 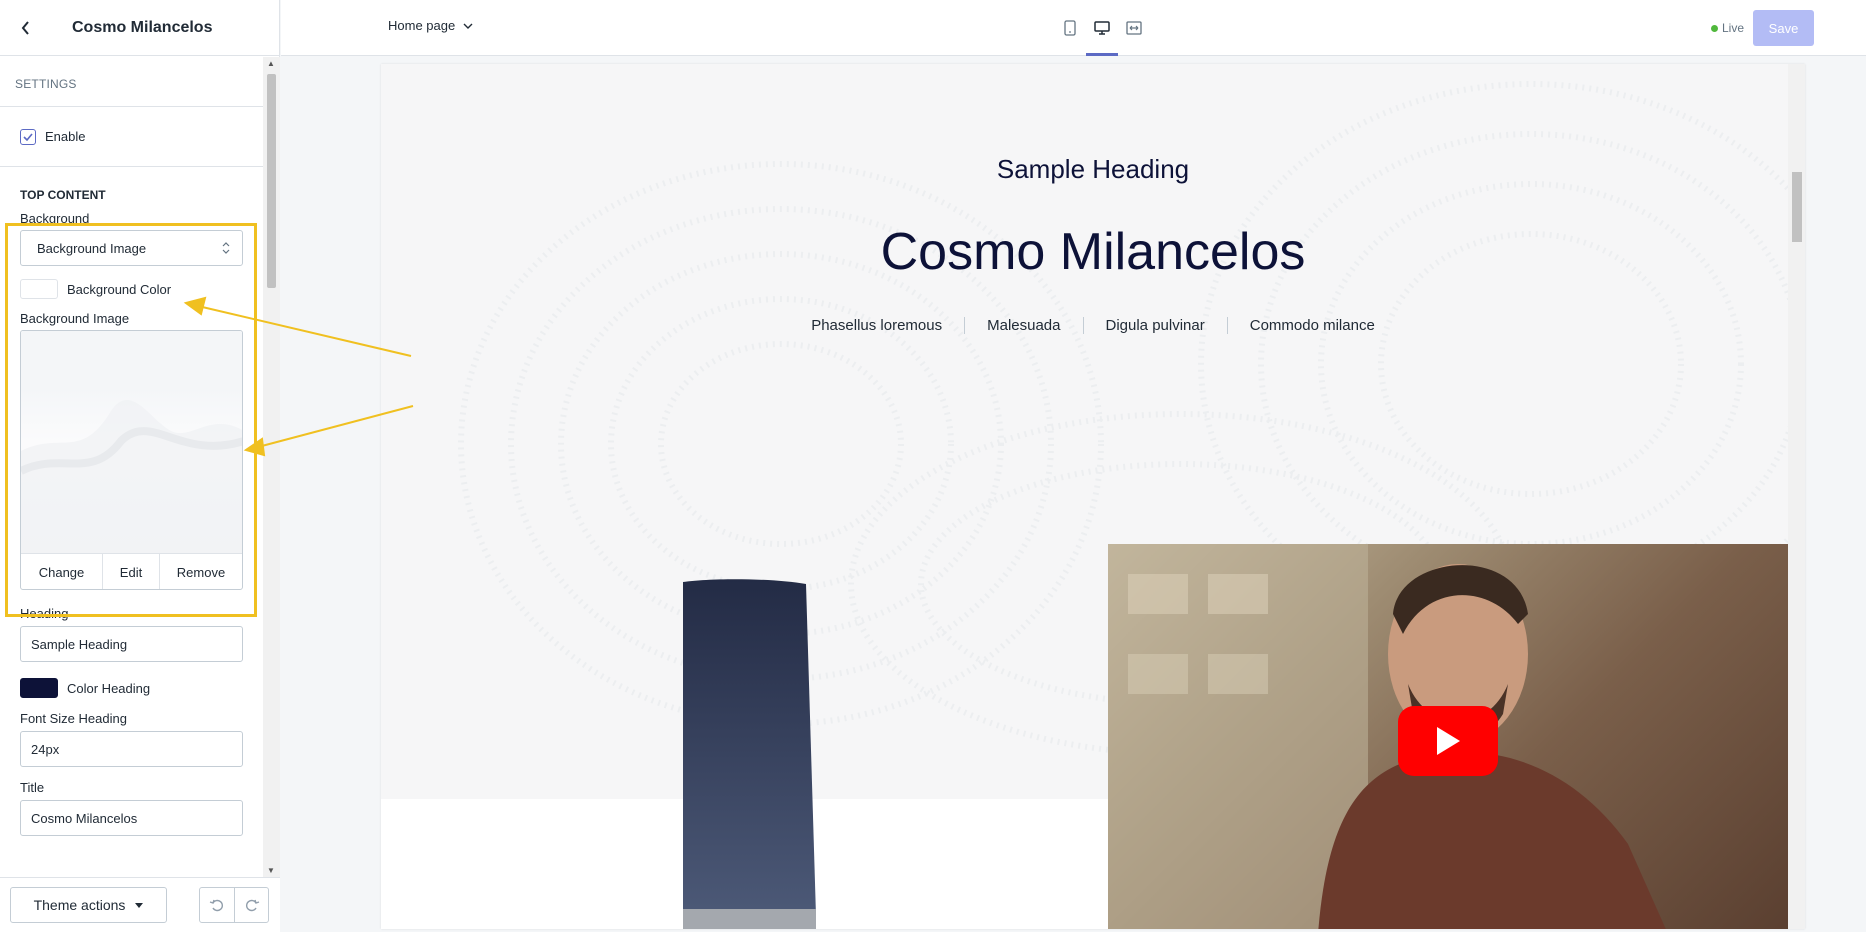 I want to click on theme-actions-button: Theme actions, so click(x=88, y=905).